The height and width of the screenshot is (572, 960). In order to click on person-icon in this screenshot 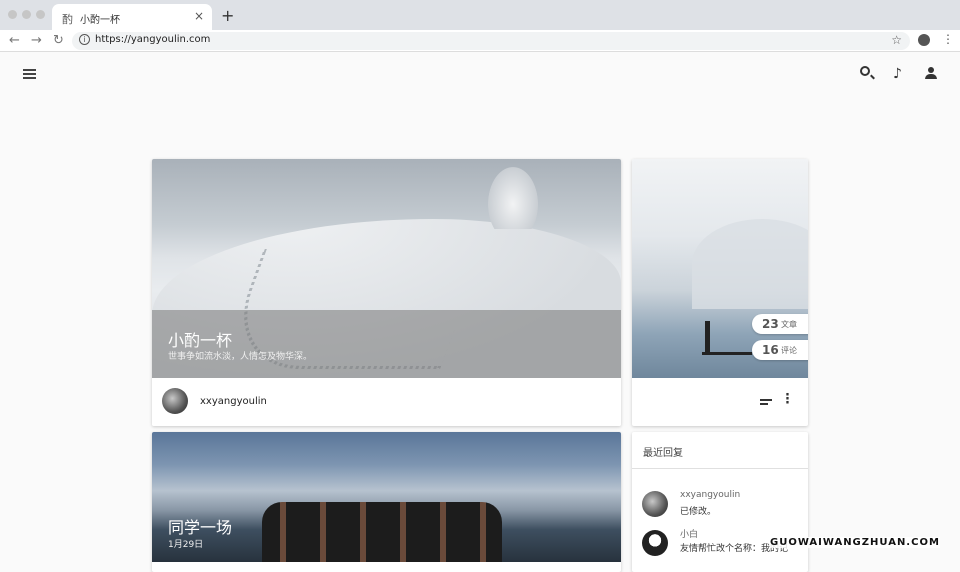, I will do `click(931, 73)`.